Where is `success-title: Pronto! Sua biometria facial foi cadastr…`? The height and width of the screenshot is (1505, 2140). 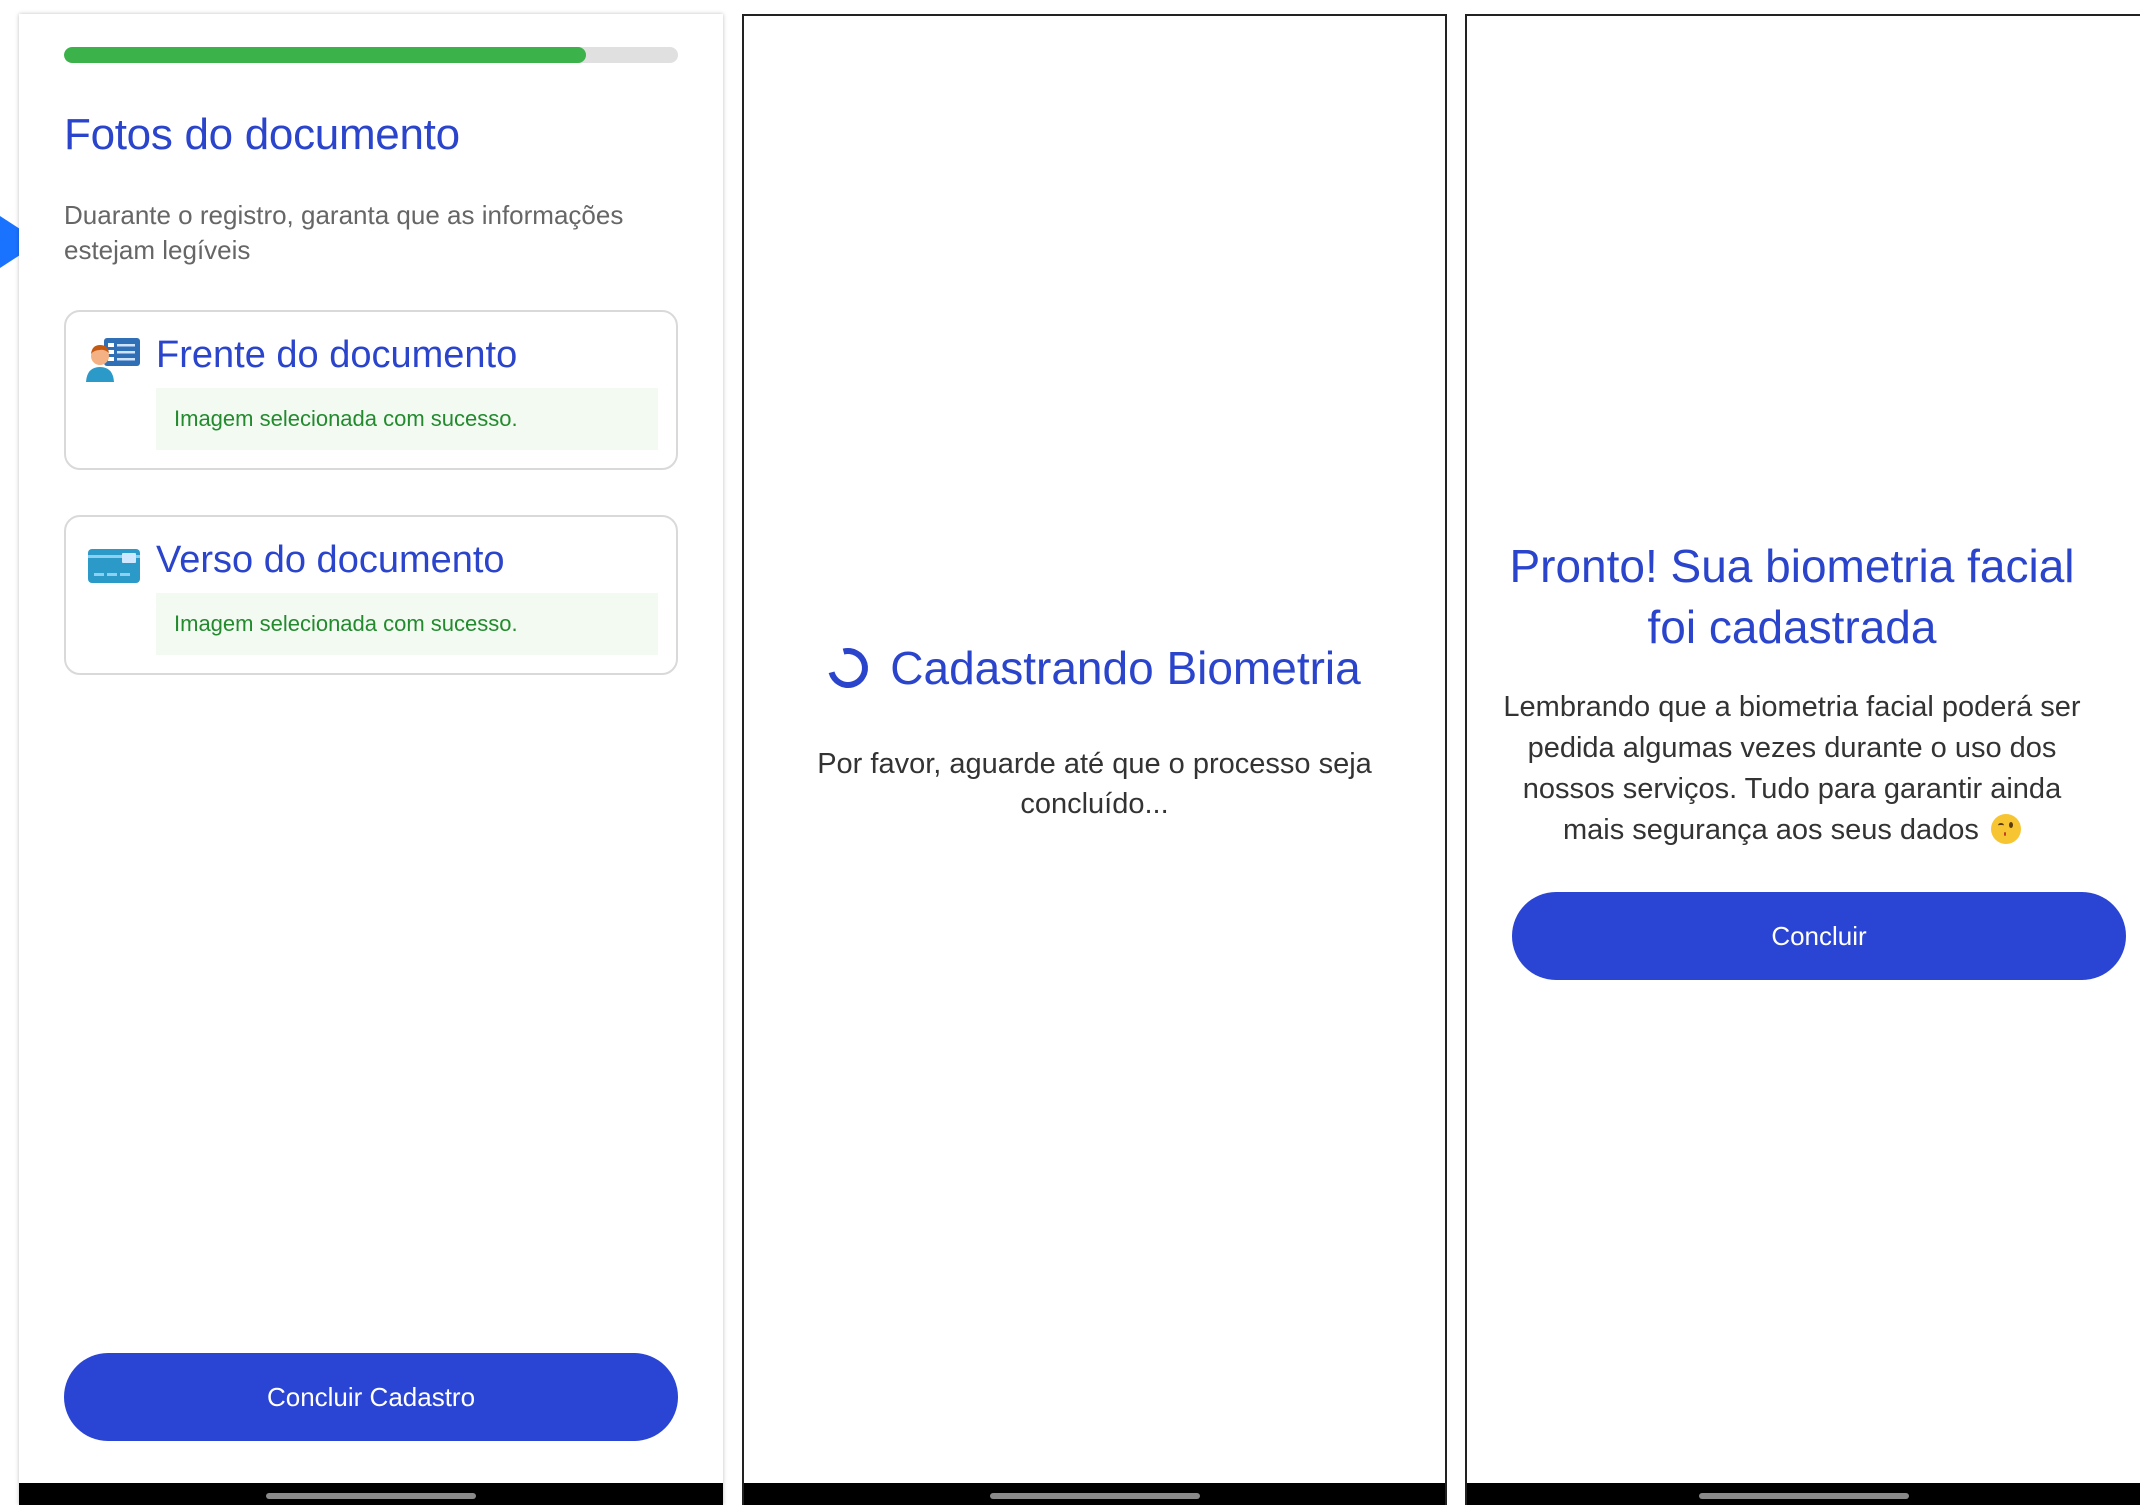 success-title: Pronto! Sua biometria facial foi cadastr… is located at coordinates (1792, 596).